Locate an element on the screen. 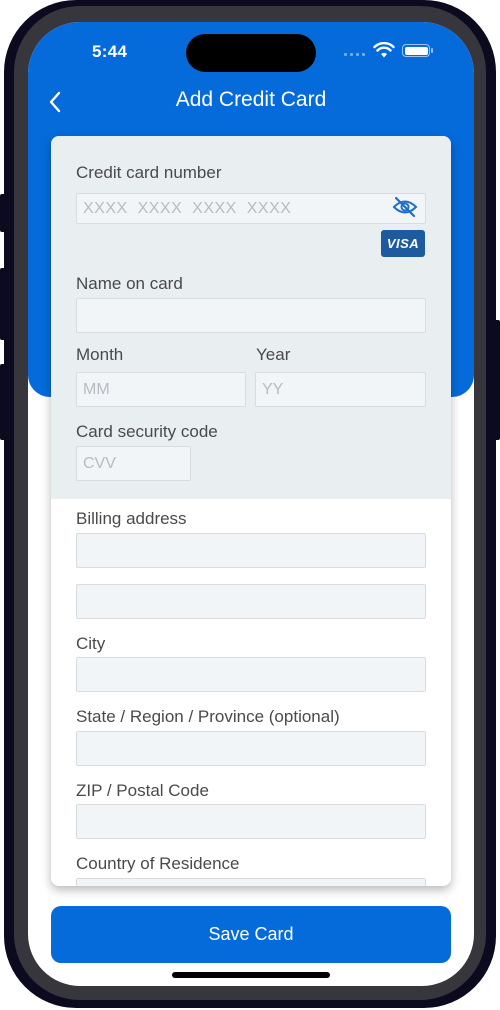 This screenshot has height=1010, width=500. navigation-bar: Add Credit Card is located at coordinates (251, 102).